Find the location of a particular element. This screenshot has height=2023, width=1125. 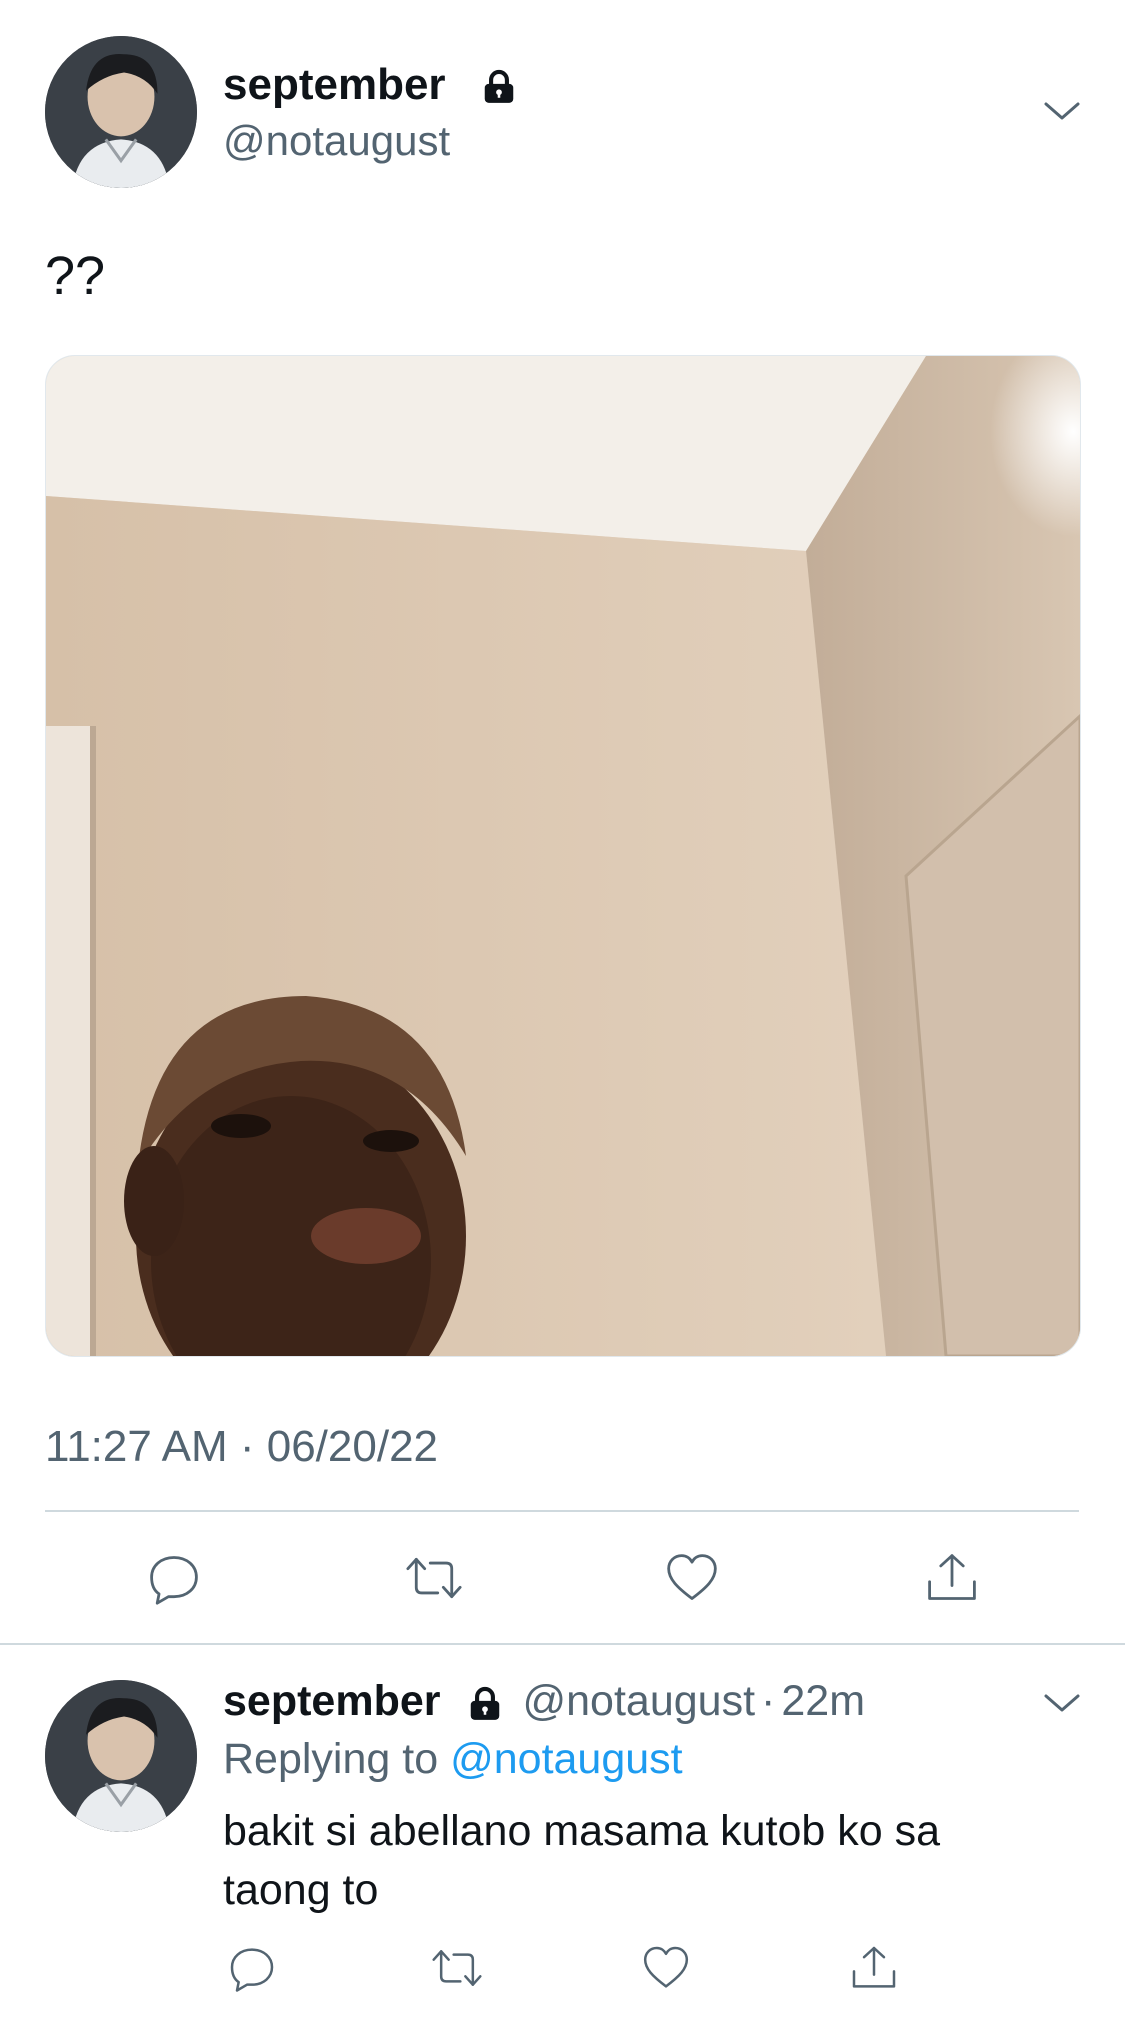

section-divider is located at coordinates (562, 1644).